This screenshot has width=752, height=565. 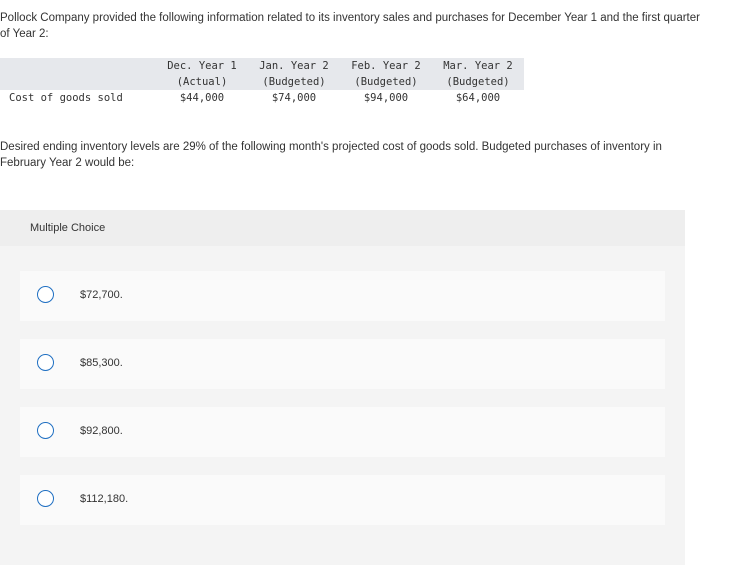 I want to click on column-header-feb: Feb. Year 2, so click(x=386, y=66).